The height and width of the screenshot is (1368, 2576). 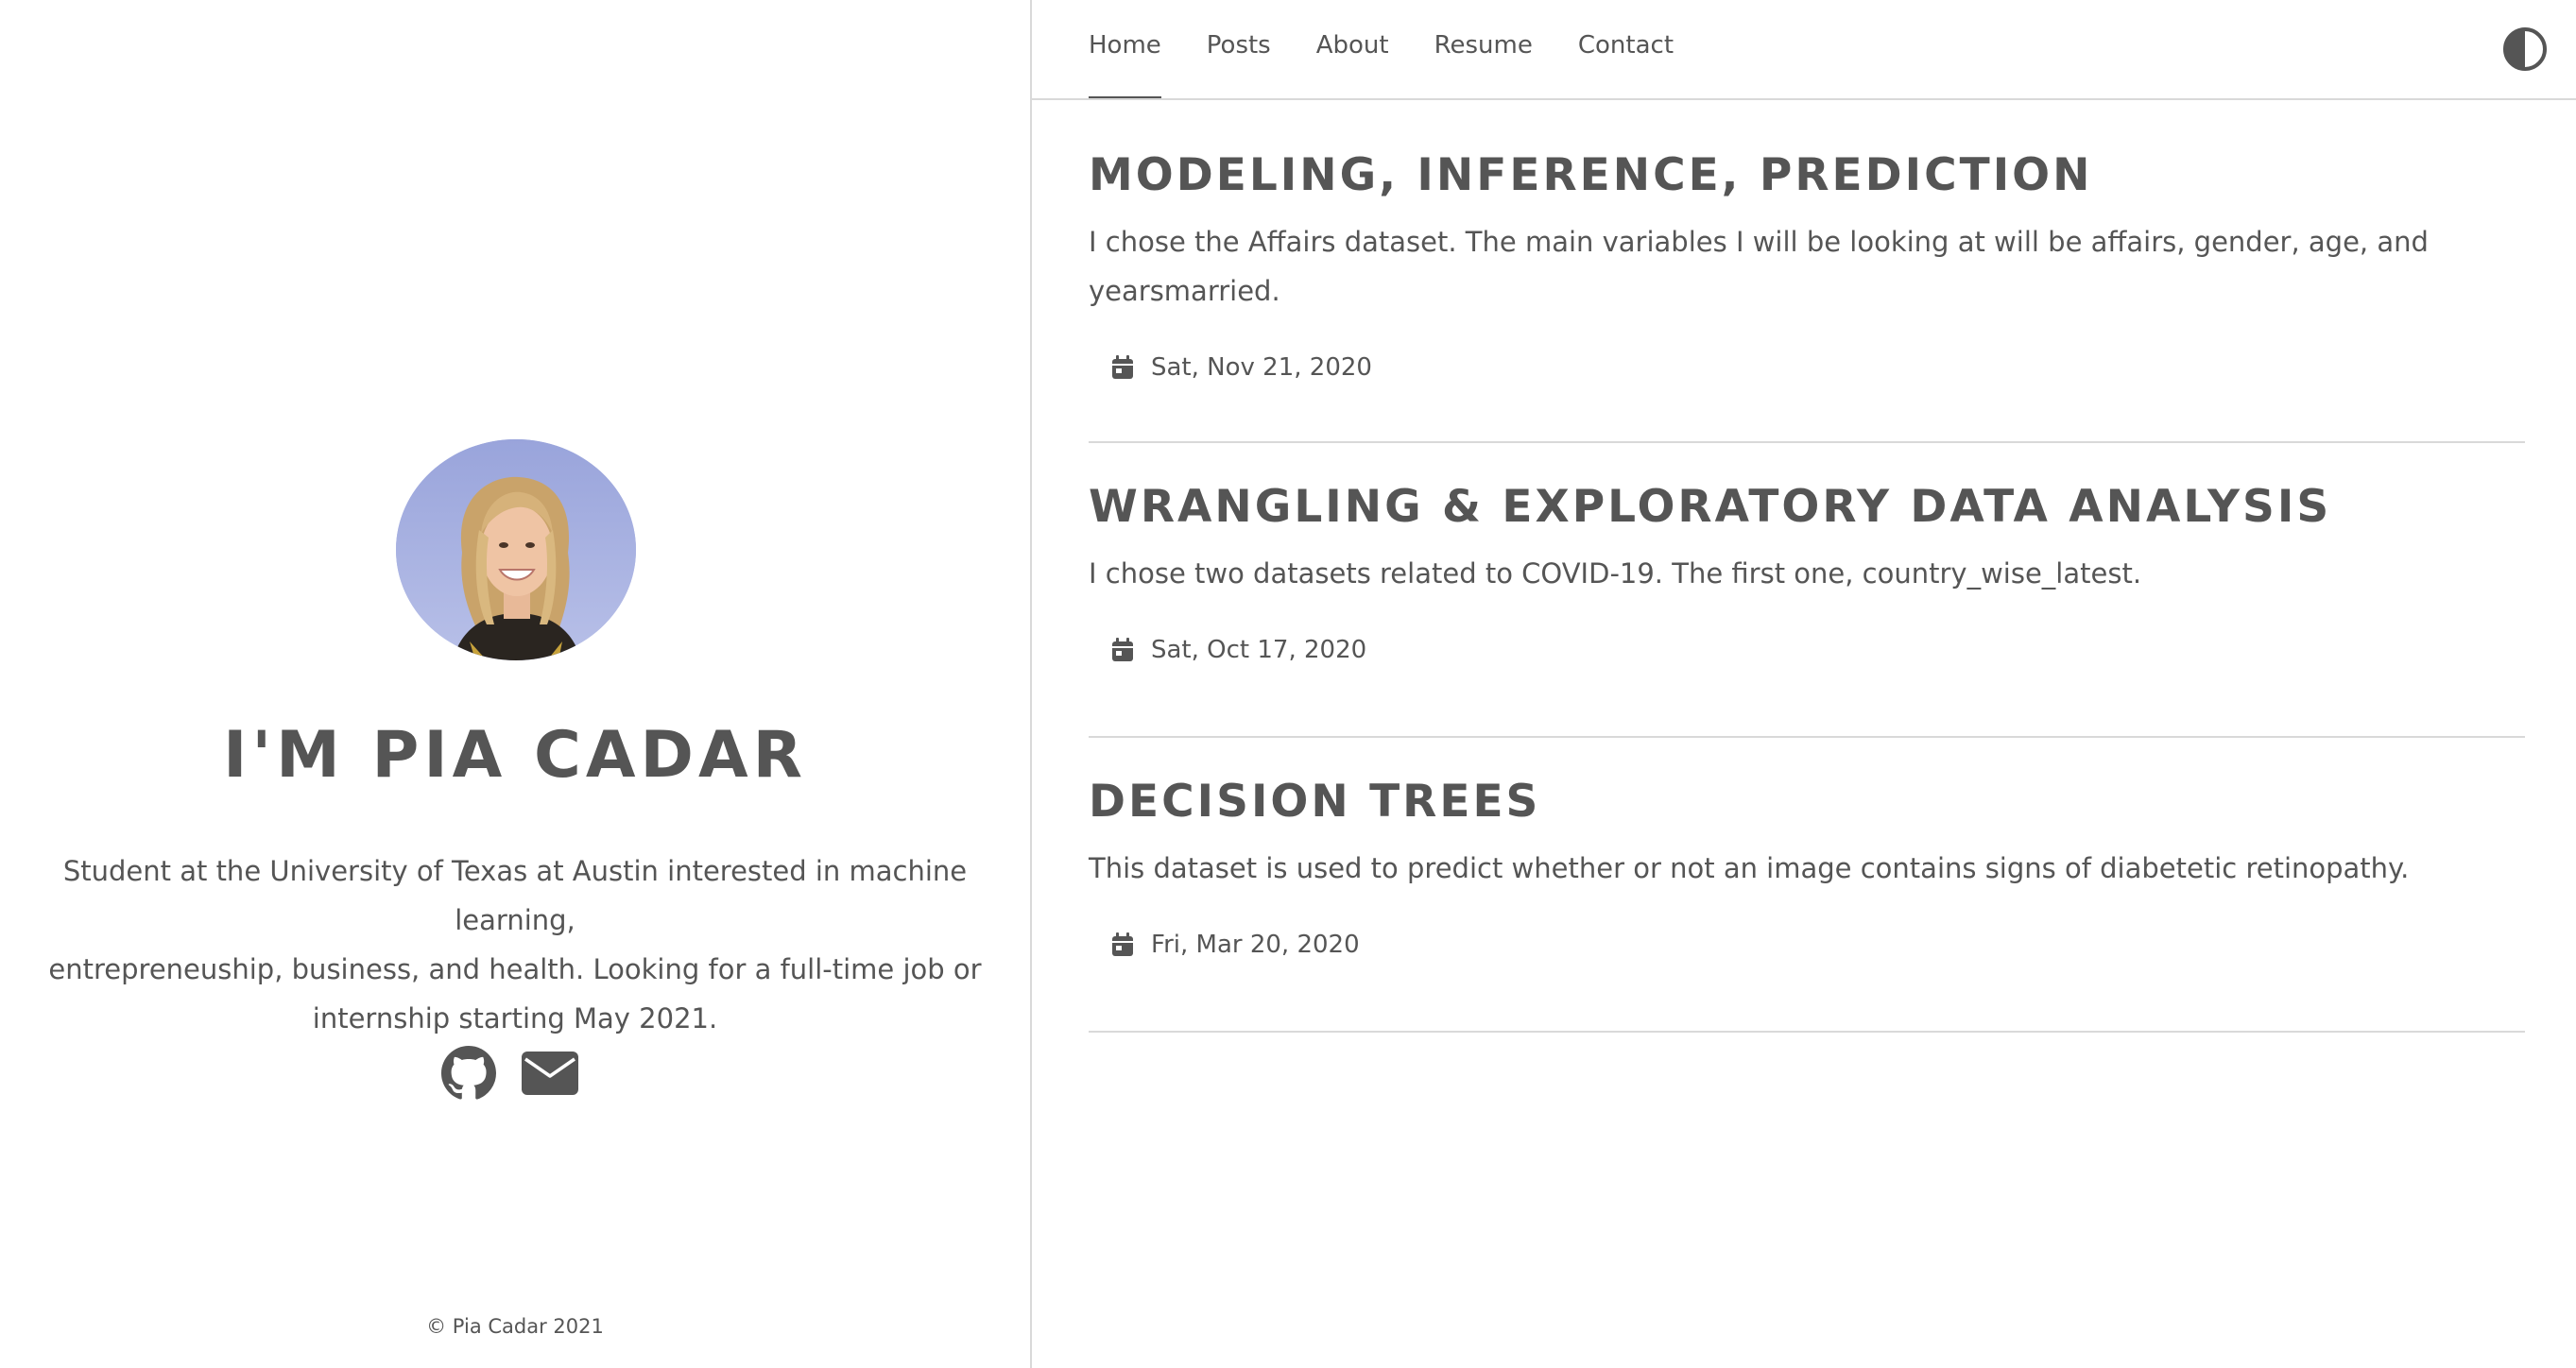 I want to click on theme-toggle-button, so click(x=2525, y=49).